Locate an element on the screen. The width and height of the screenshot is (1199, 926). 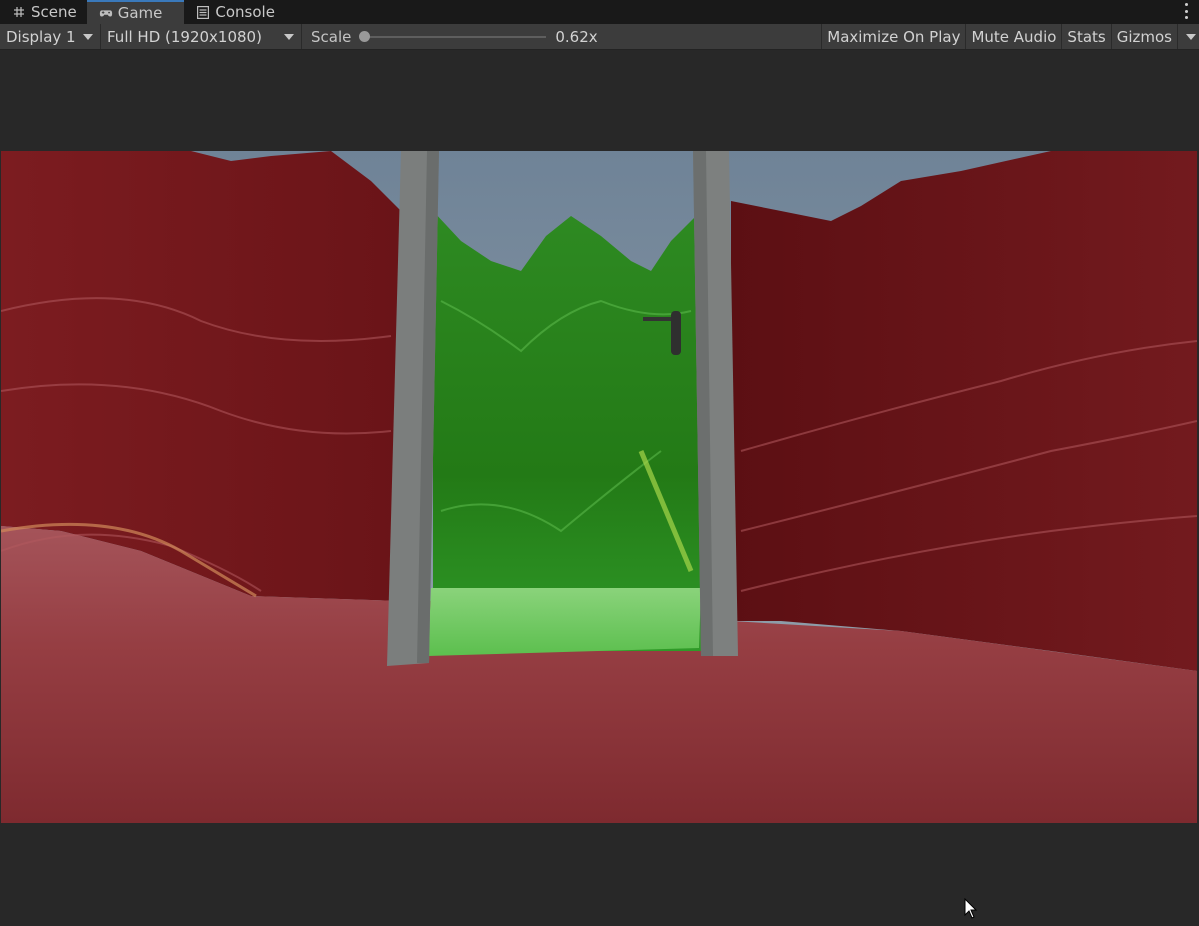
display-dropdown: Display 1 is located at coordinates (50, 36).